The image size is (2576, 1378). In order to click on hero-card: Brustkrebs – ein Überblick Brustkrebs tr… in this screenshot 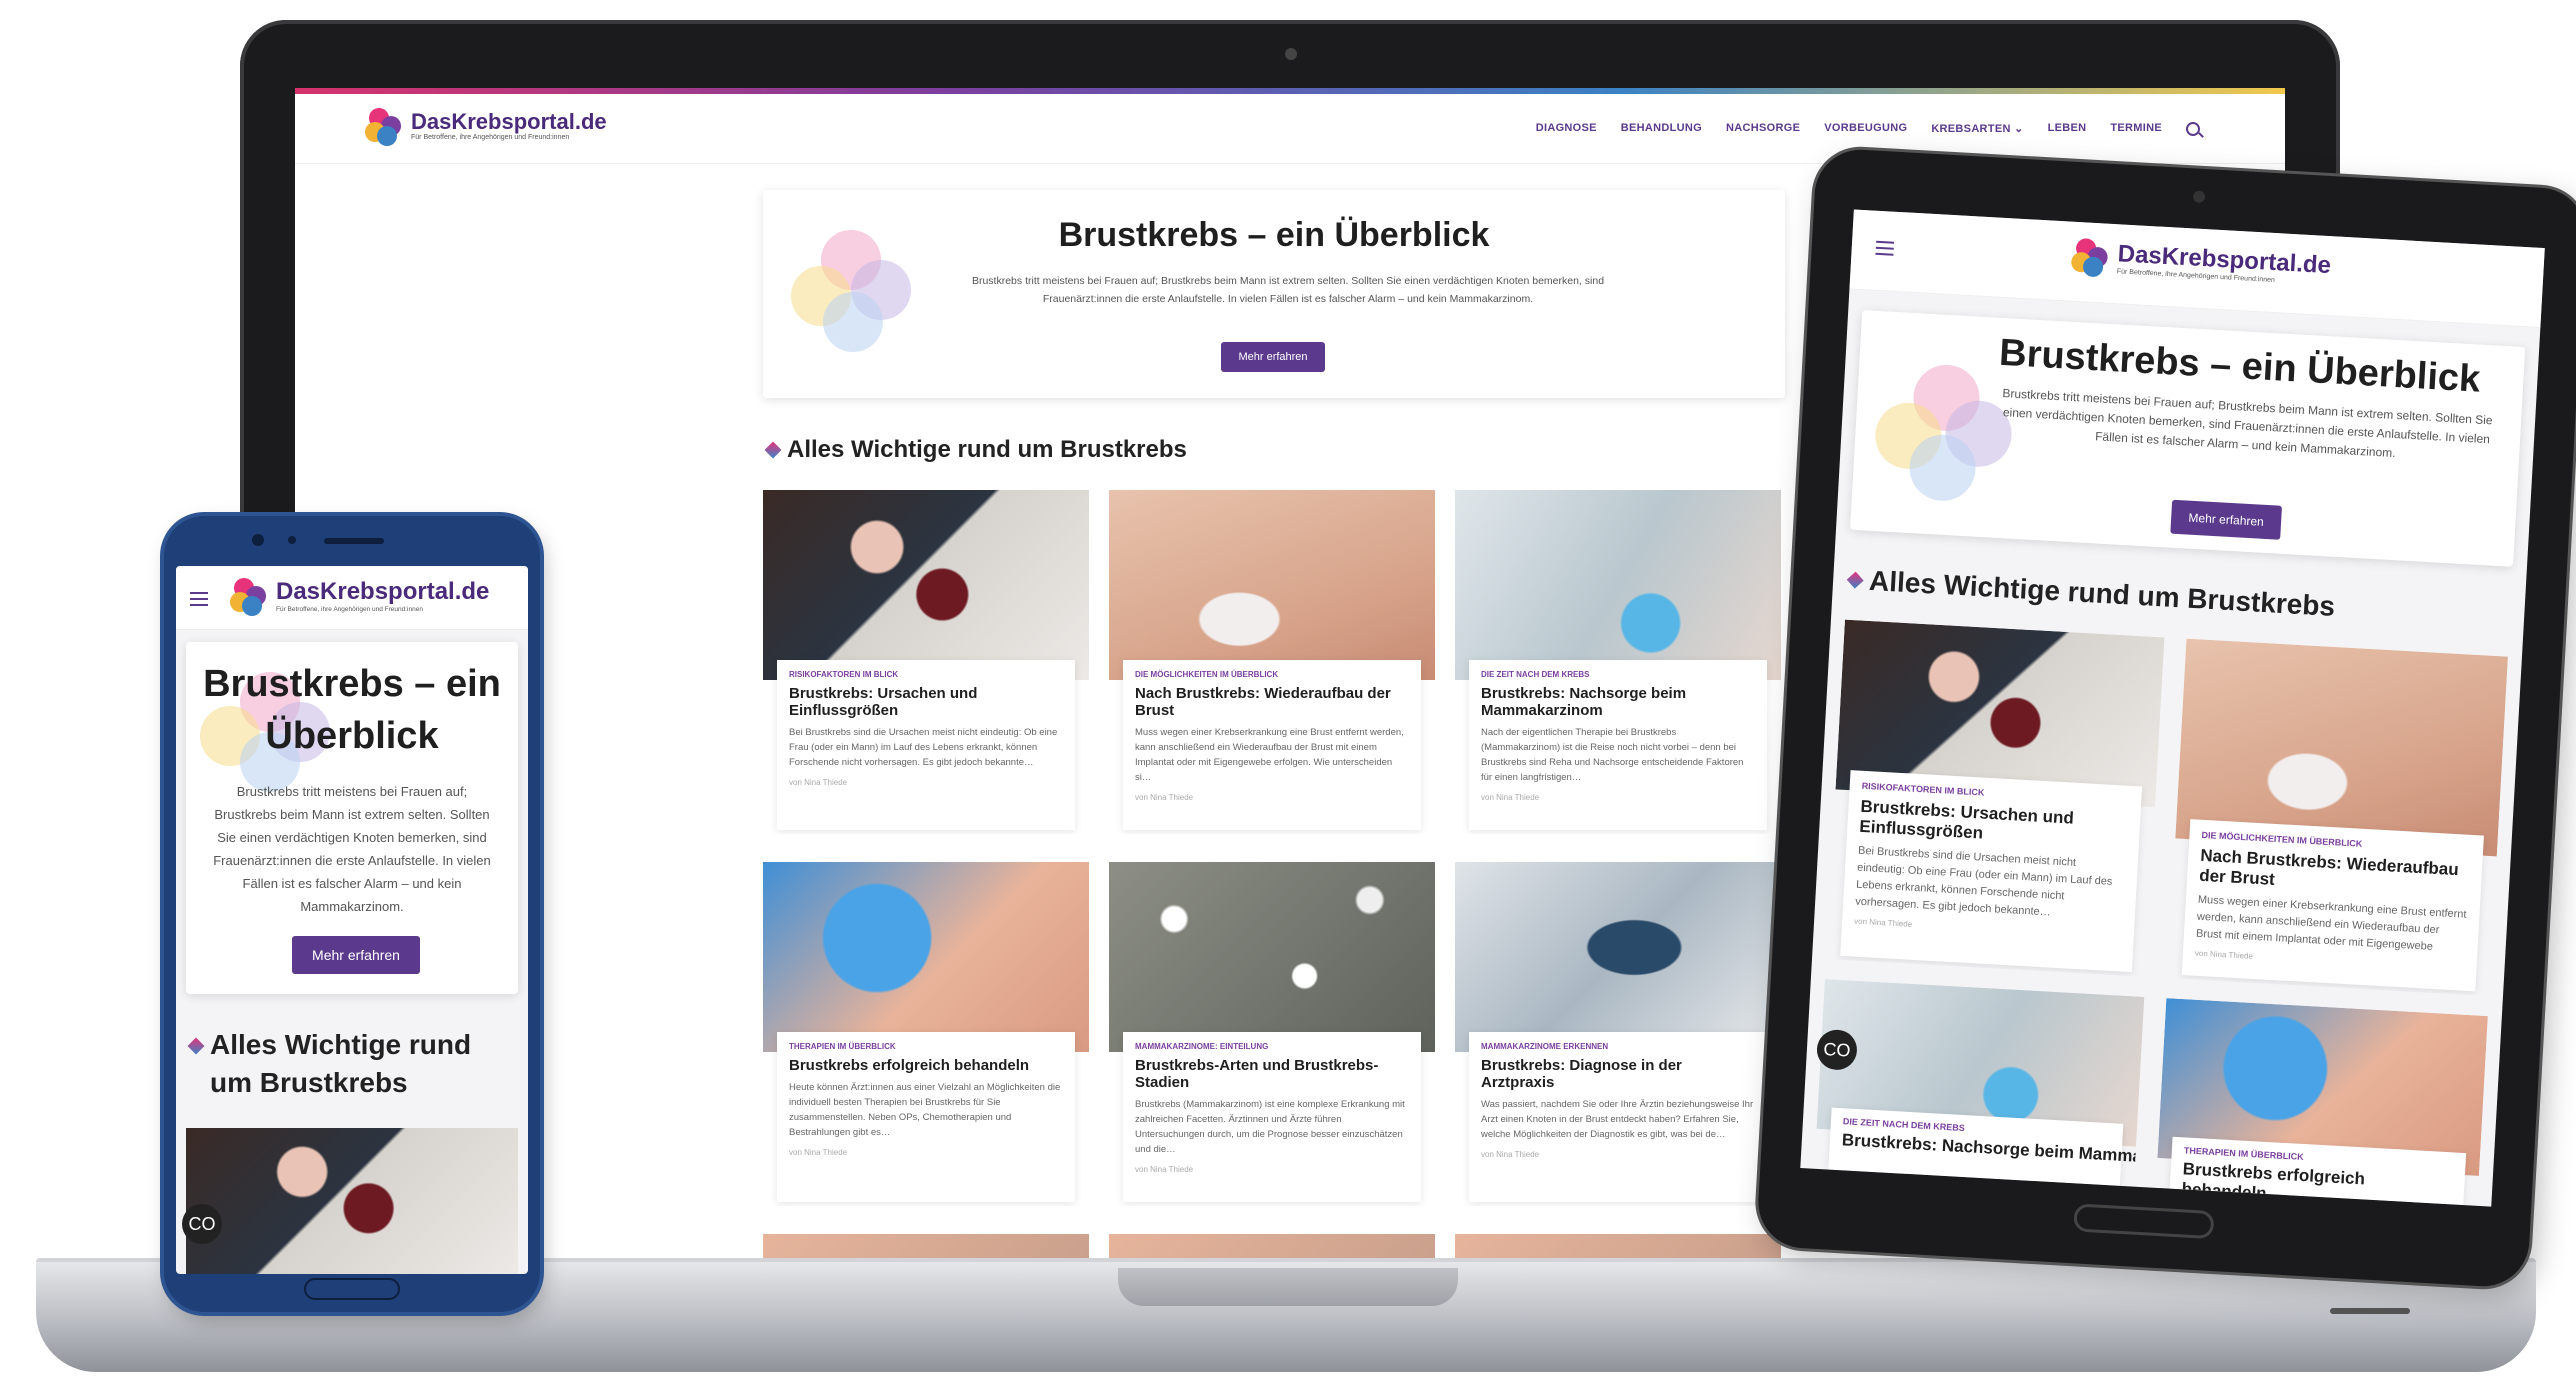, I will do `click(1274, 294)`.